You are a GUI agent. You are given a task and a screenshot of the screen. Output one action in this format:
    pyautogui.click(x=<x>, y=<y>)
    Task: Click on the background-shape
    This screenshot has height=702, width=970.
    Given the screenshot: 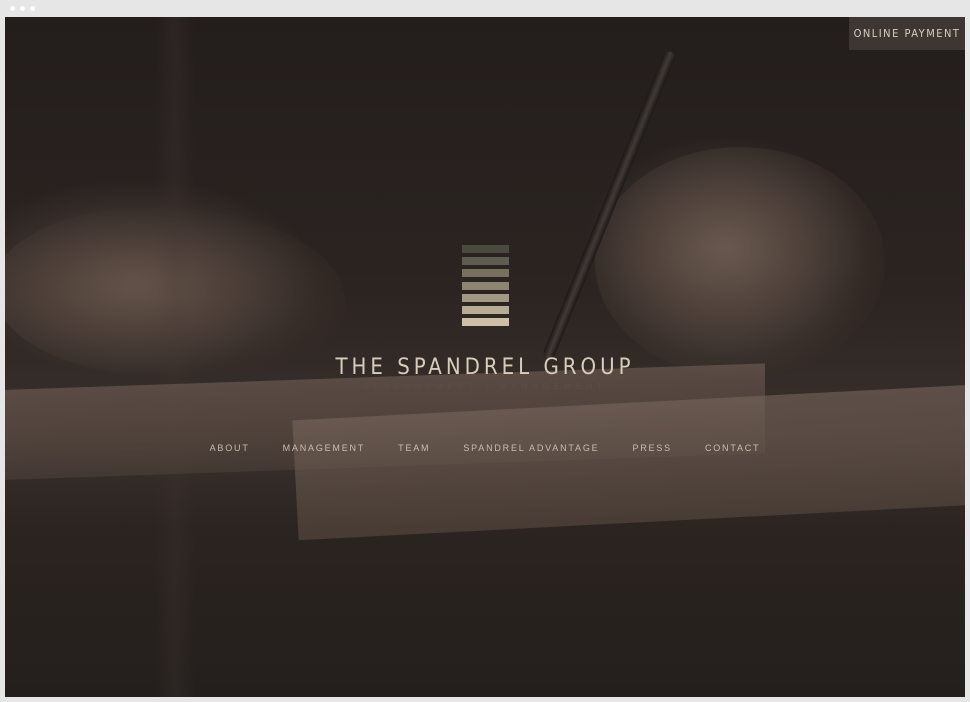 What is the action you would take?
    pyautogui.click(x=740, y=262)
    